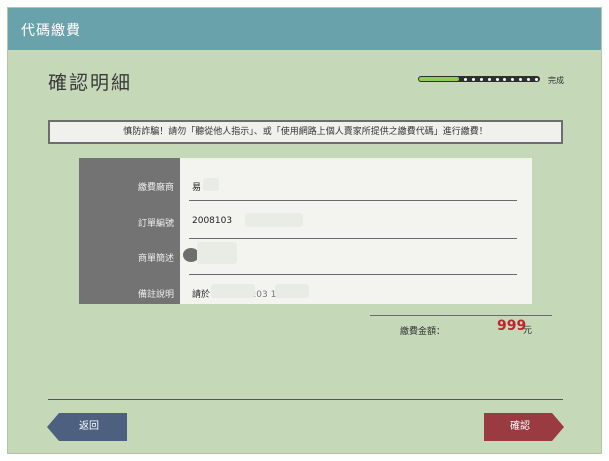 This screenshot has height=461, width=609. I want to click on row-value-vendor: 易, so click(197, 188).